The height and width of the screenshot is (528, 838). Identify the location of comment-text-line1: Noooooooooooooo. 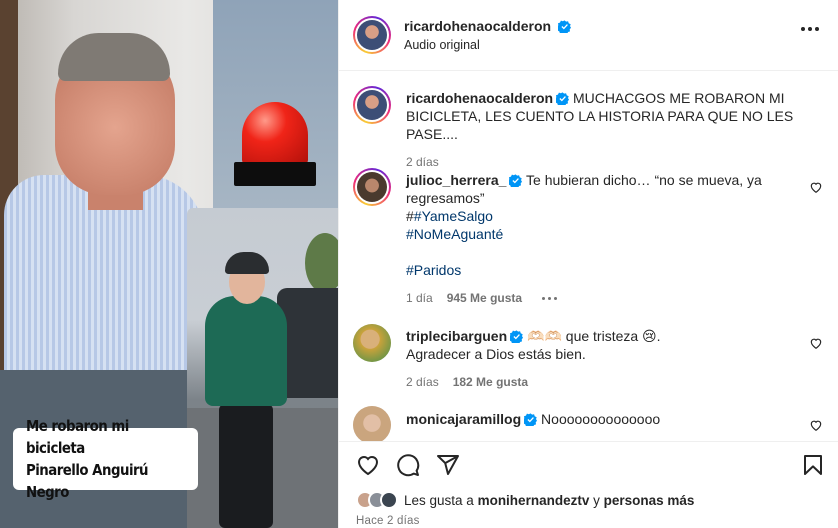
(601, 419).